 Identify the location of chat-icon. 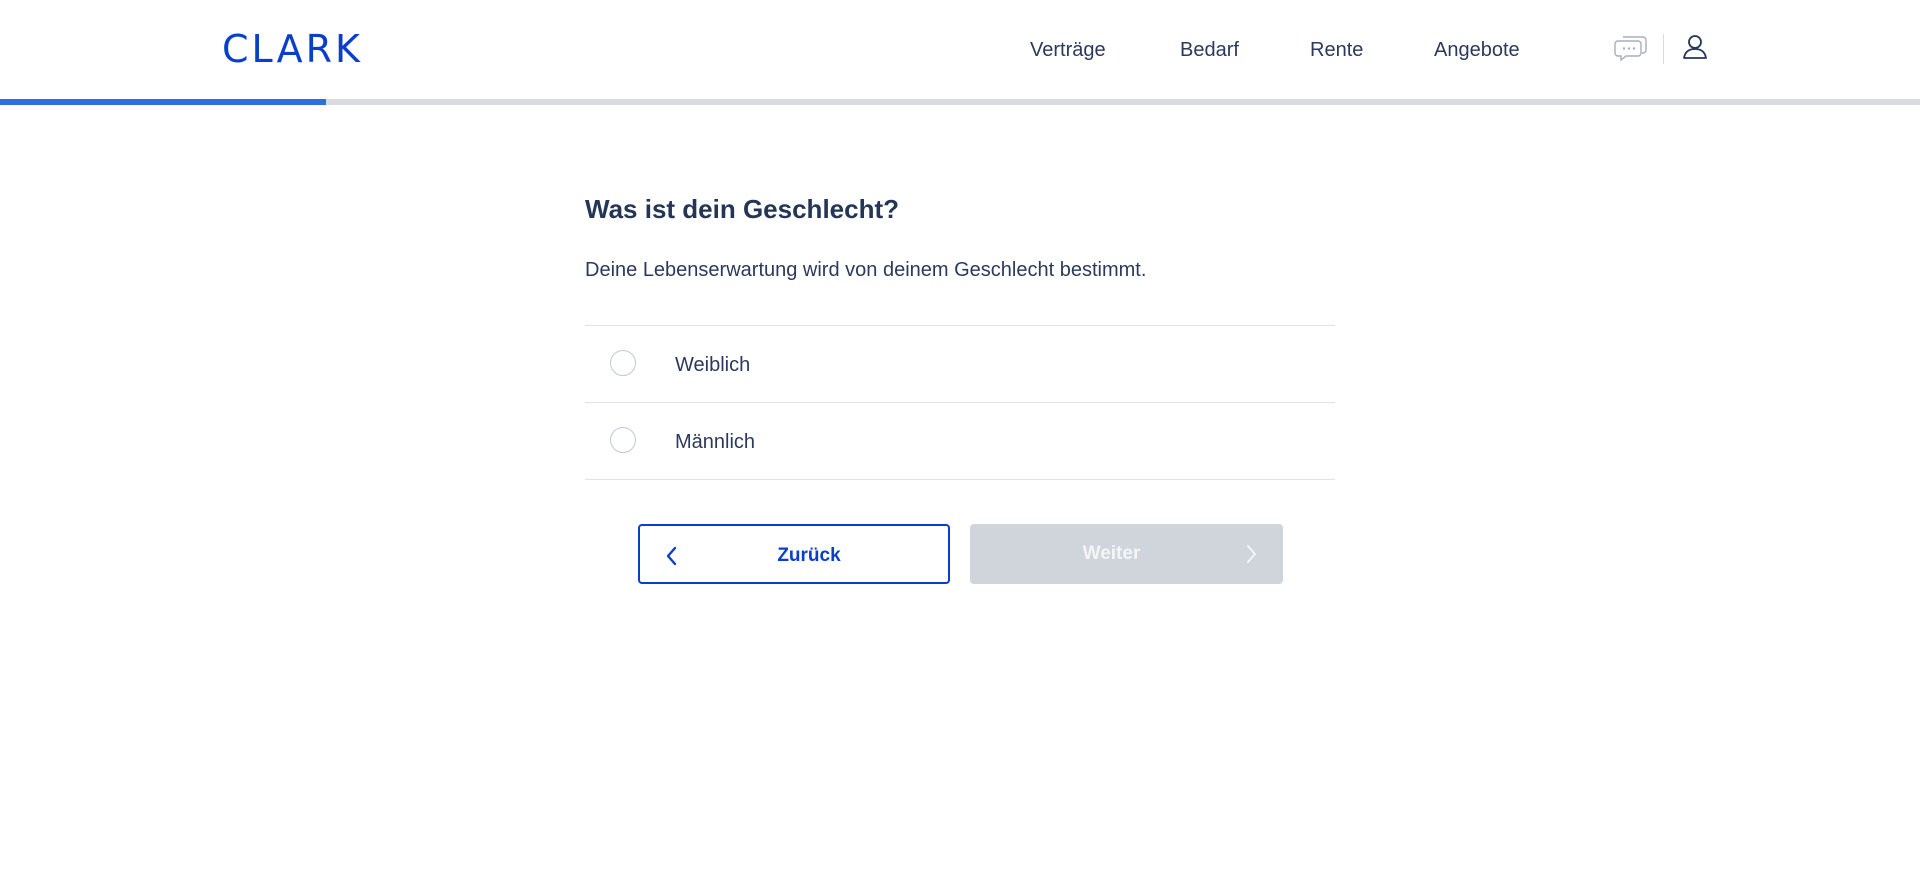
(1632, 47).